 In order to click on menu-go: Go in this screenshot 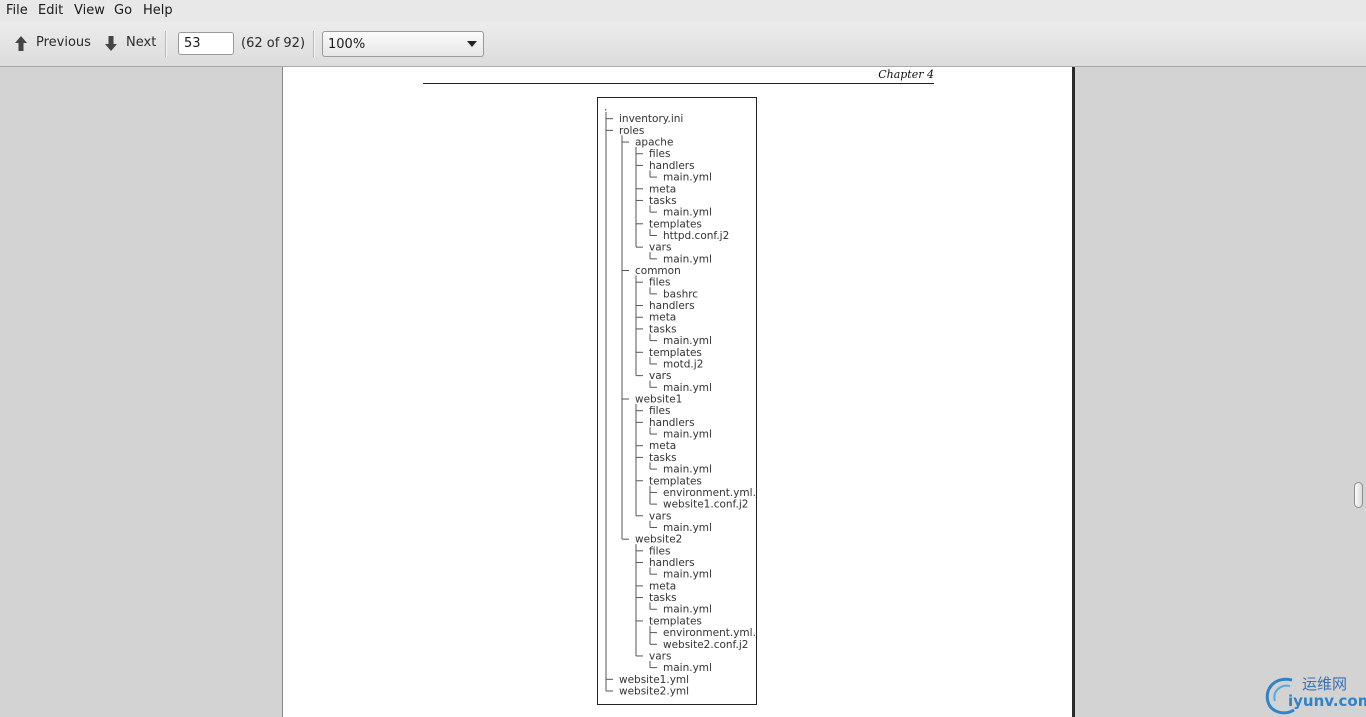, I will do `click(123, 10)`.